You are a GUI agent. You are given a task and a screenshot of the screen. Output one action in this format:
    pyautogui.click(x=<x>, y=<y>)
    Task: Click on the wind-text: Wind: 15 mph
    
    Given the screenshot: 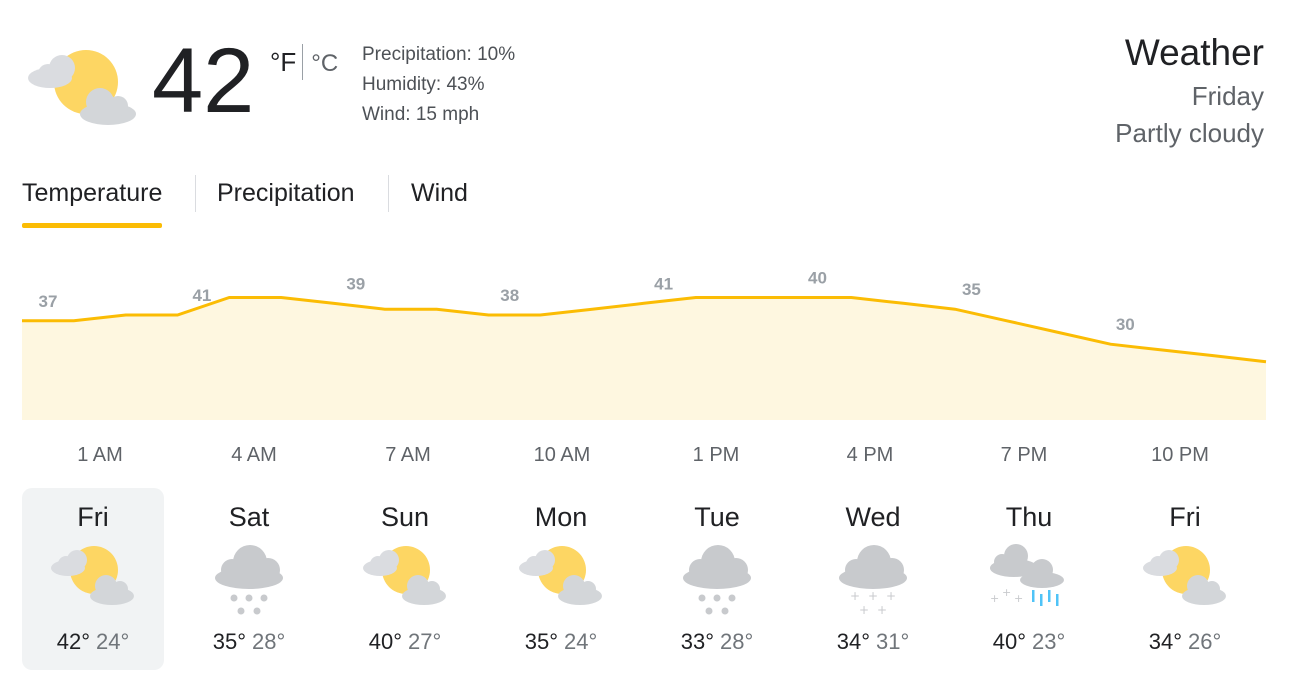 What is the action you would take?
    pyautogui.click(x=421, y=114)
    